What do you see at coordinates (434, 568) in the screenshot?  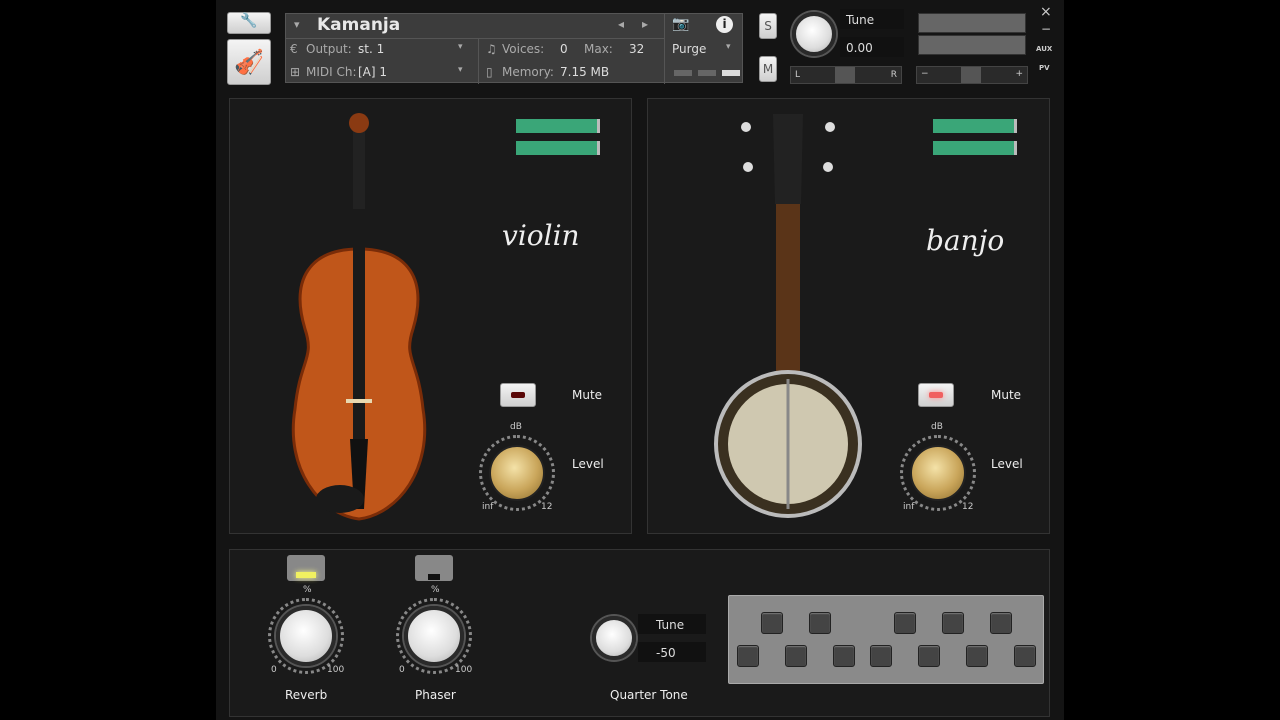 I see `phaser-toggle` at bounding box center [434, 568].